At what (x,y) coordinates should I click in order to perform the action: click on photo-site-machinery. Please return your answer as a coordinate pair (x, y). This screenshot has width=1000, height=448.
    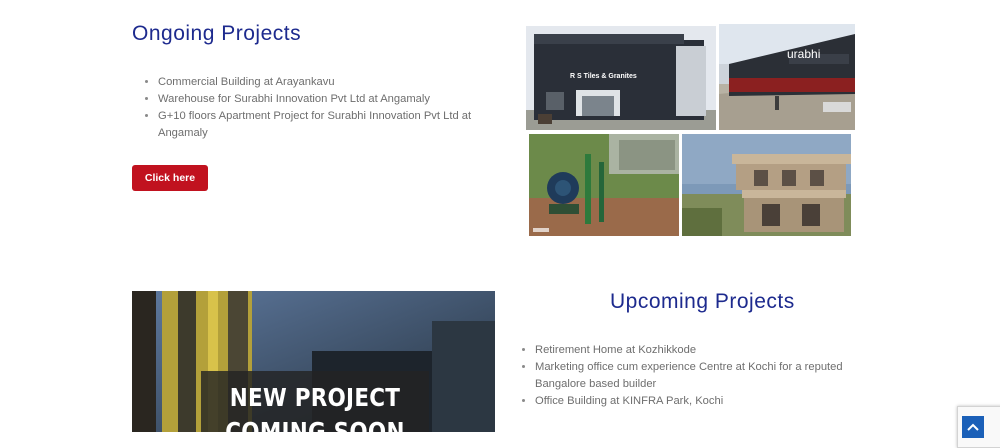
    Looking at the image, I should click on (604, 185).